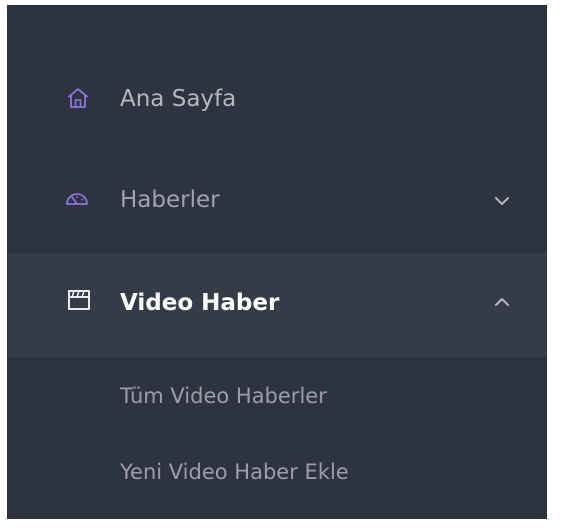 The width and height of the screenshot is (563, 530). What do you see at coordinates (200, 303) in the screenshot?
I see `sidebar-item-label: Video Haber` at bounding box center [200, 303].